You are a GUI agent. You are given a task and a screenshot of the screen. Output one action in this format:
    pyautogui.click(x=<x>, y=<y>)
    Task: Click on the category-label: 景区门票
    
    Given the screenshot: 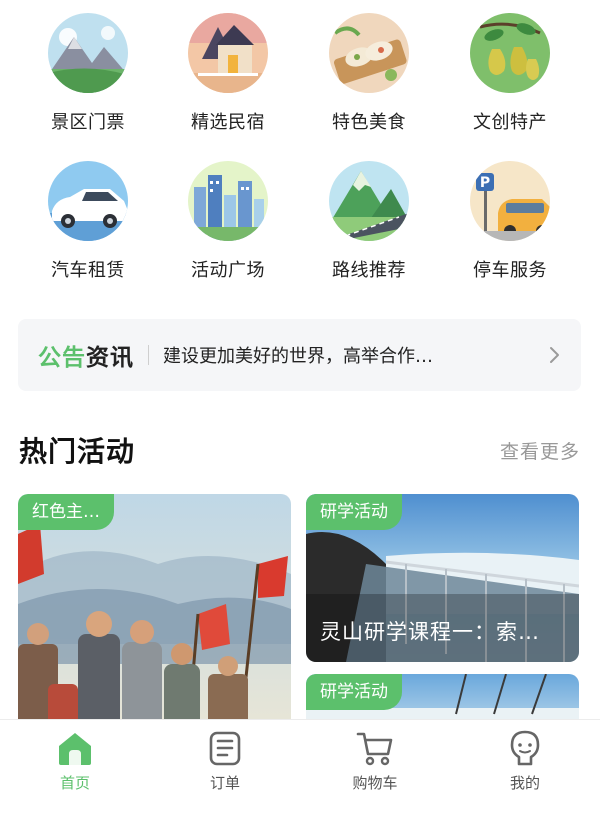 What is the action you would take?
    pyautogui.click(x=88, y=122)
    